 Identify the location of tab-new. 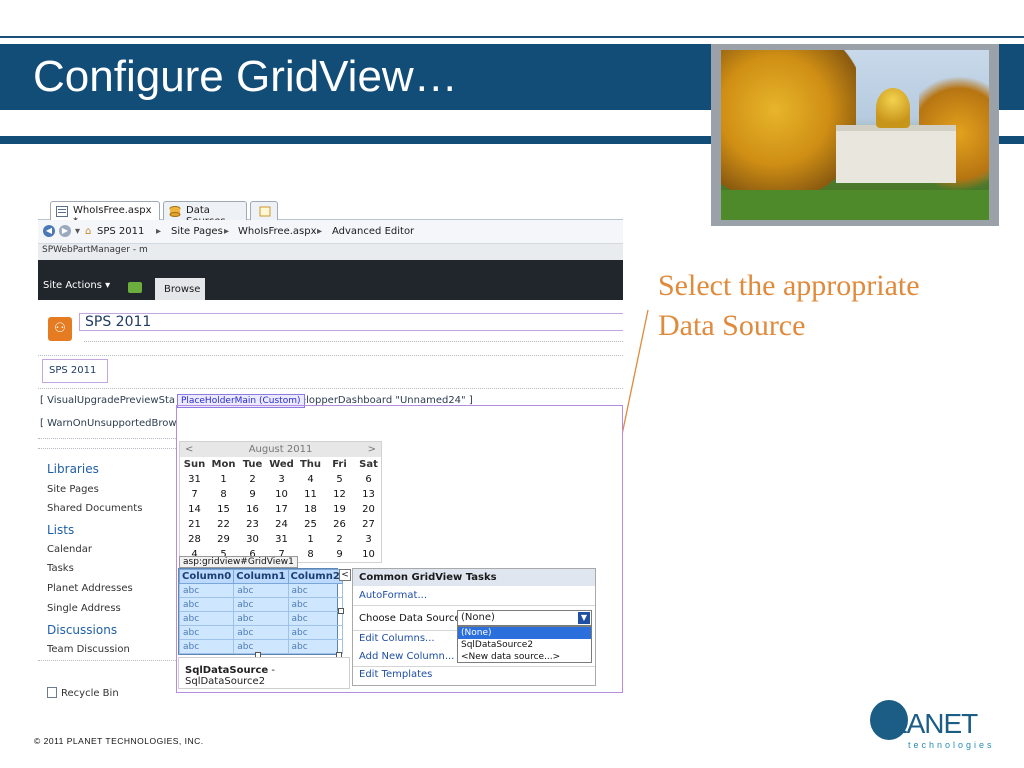
(264, 210).